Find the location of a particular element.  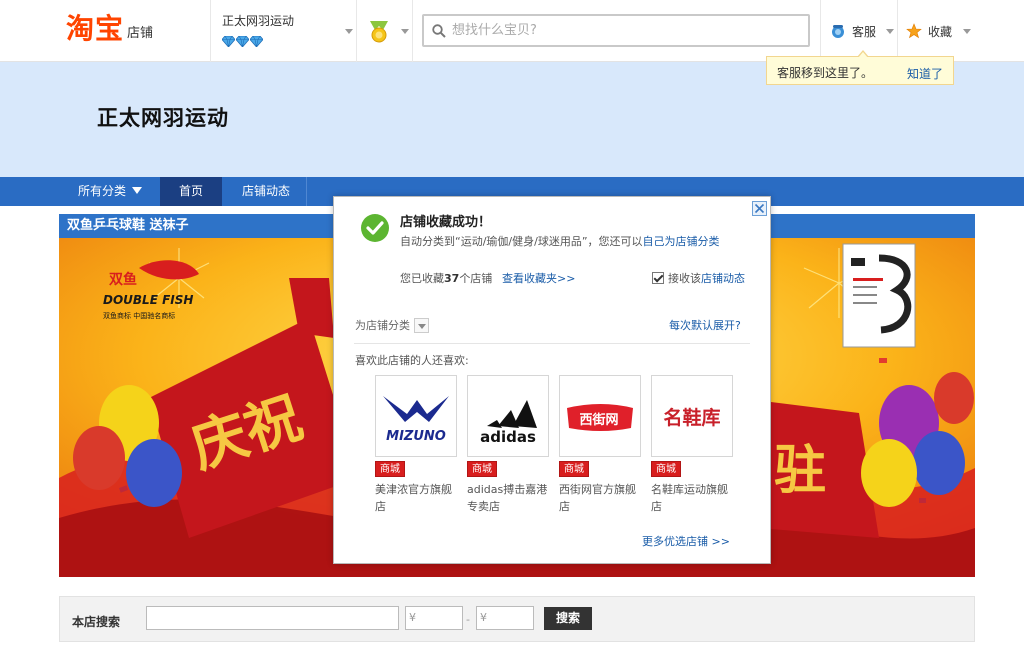

search-icon is located at coordinates (439, 31).